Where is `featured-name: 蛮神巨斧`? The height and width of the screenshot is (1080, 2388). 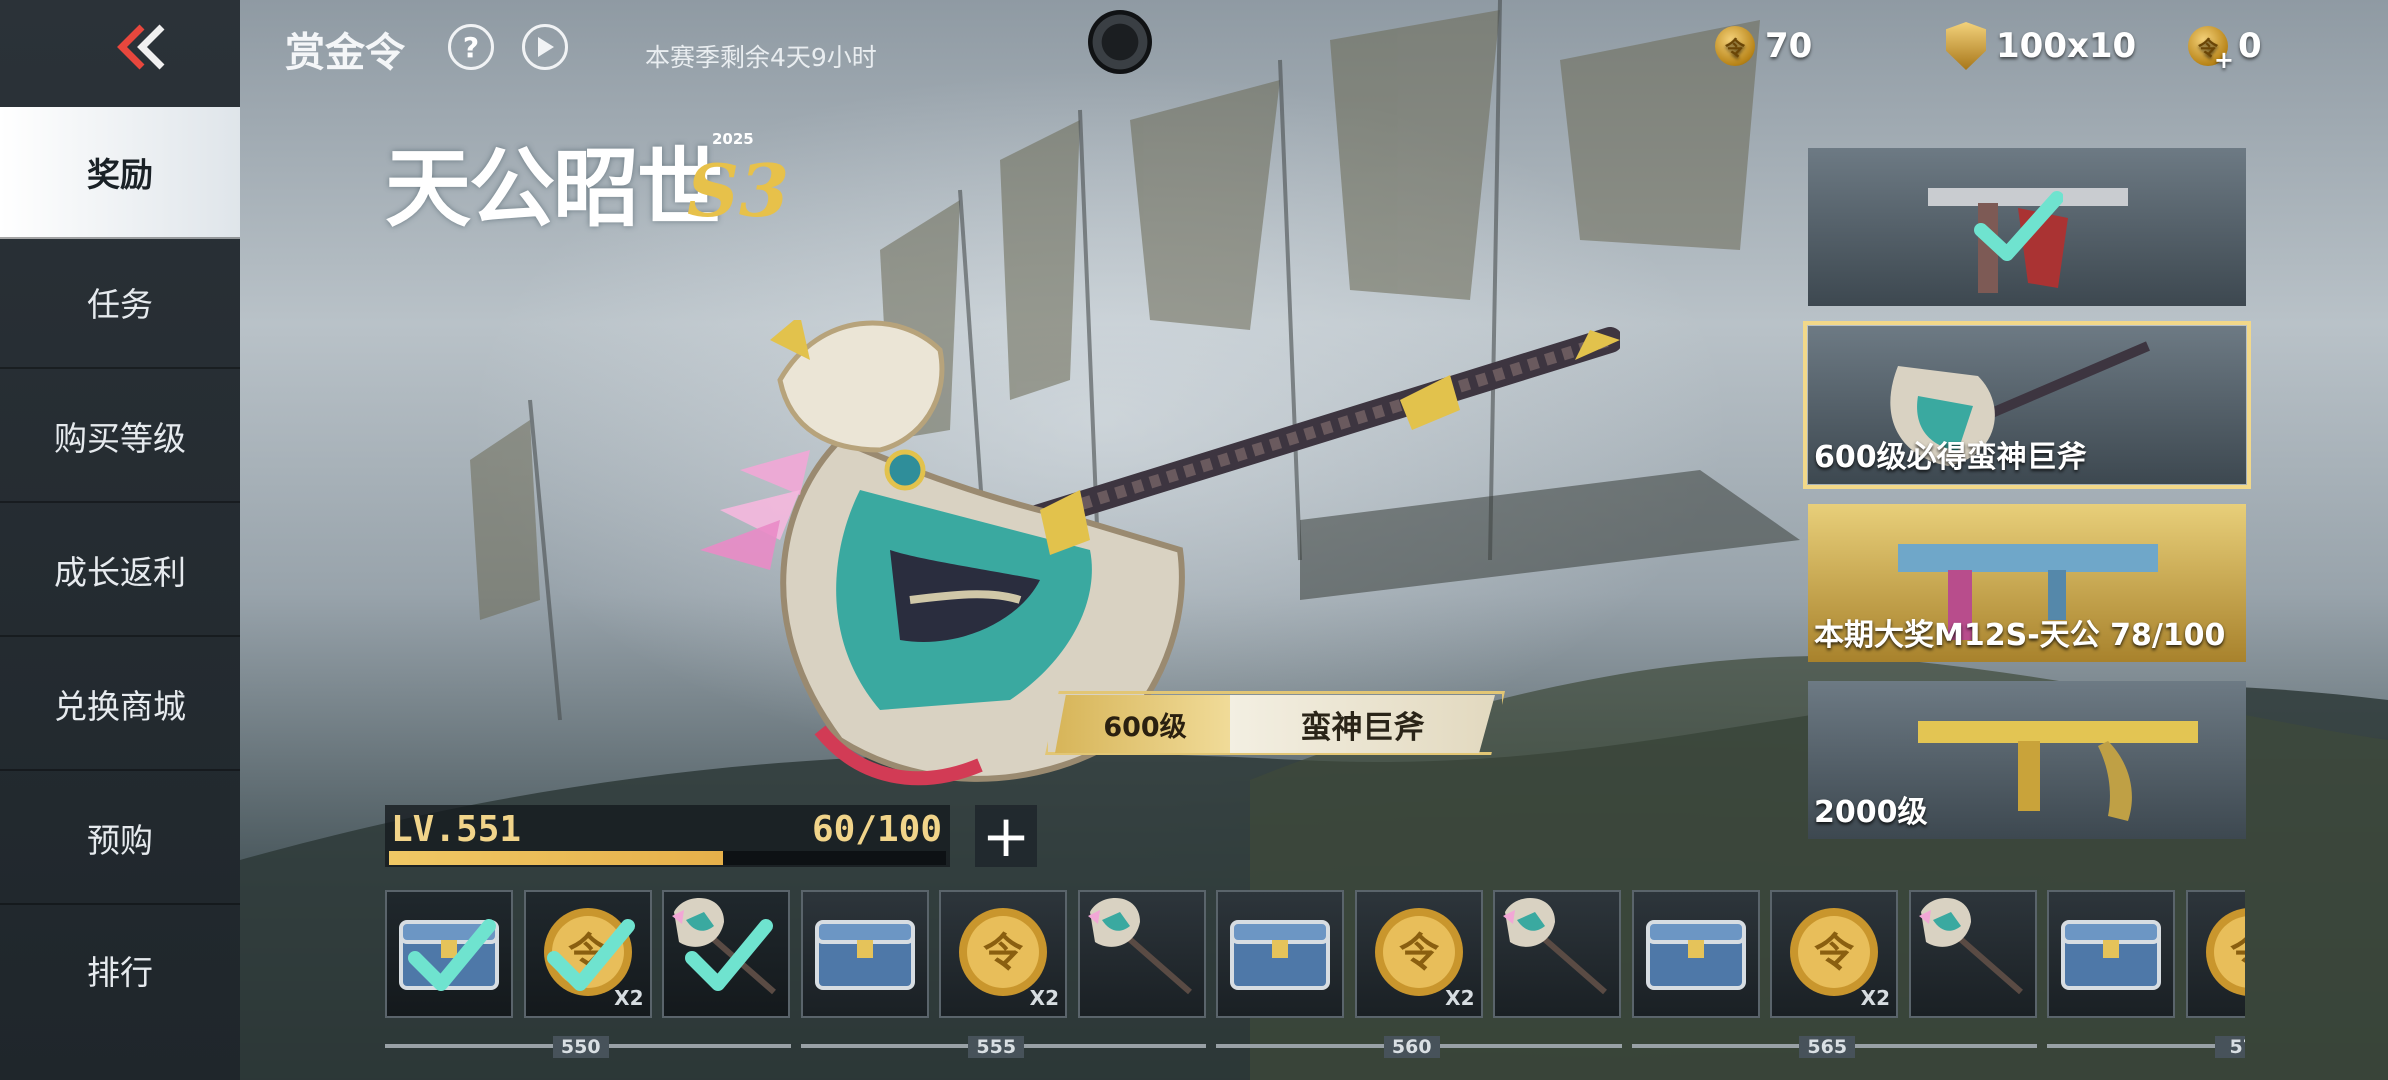
featured-name: 蛮神巨斧 is located at coordinates (1362, 724).